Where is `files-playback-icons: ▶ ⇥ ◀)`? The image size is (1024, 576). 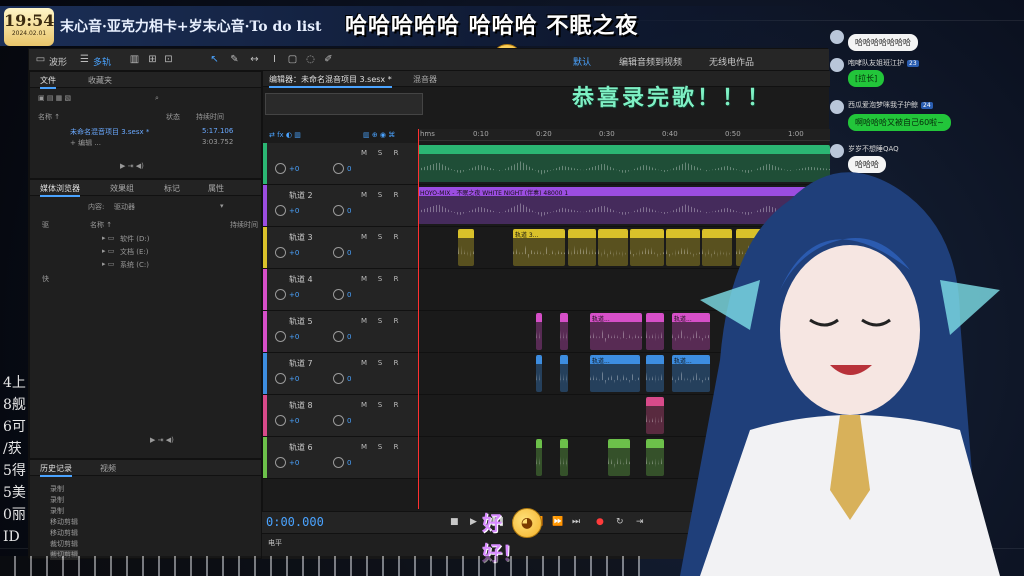 files-playback-icons: ▶ ⇥ ◀) is located at coordinates (132, 166).